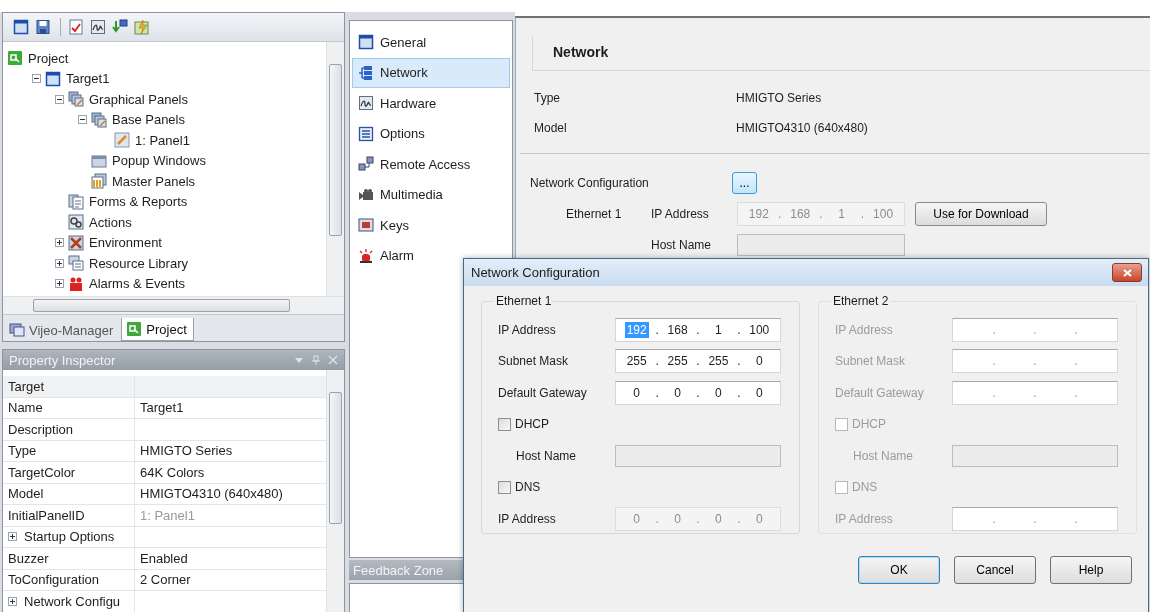 The image size is (1150, 612). Describe the element at coordinates (76, 263) in the screenshot. I see `windows-icon` at that location.